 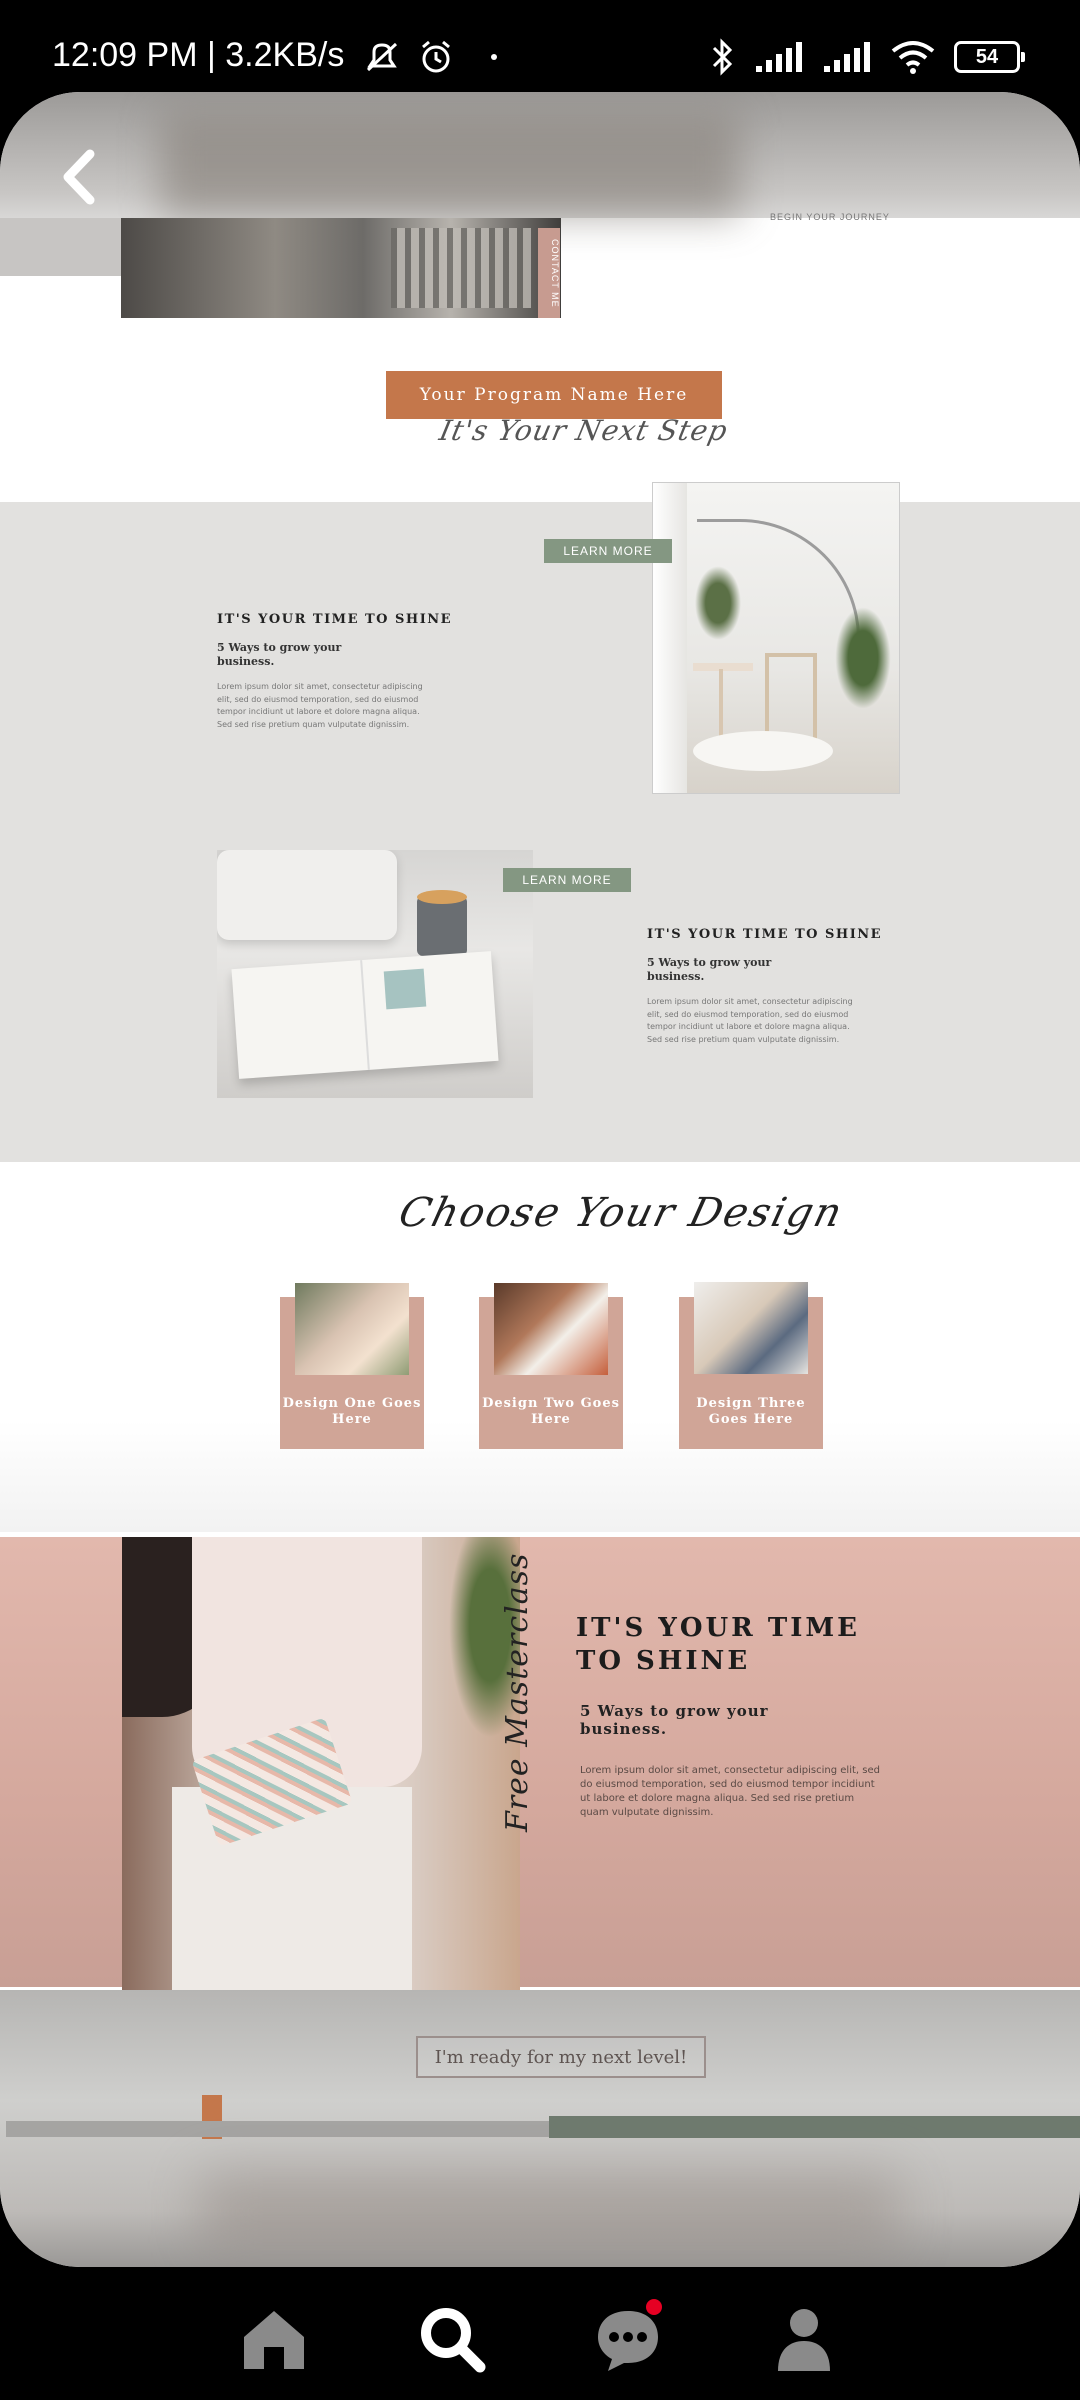 What do you see at coordinates (551, 1411) in the screenshot?
I see `design-label: Design Two Goes Here` at bounding box center [551, 1411].